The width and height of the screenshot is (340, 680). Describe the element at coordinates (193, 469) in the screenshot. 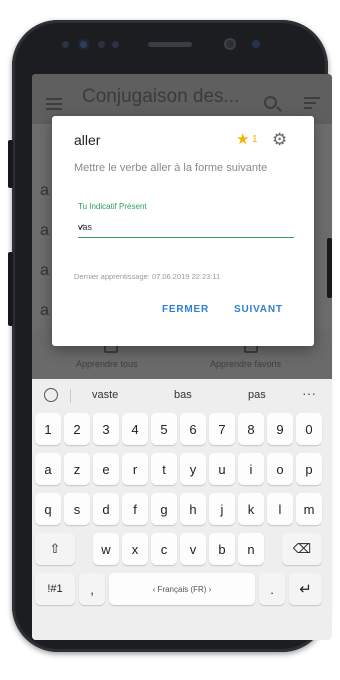

I see `key-y: y` at that location.